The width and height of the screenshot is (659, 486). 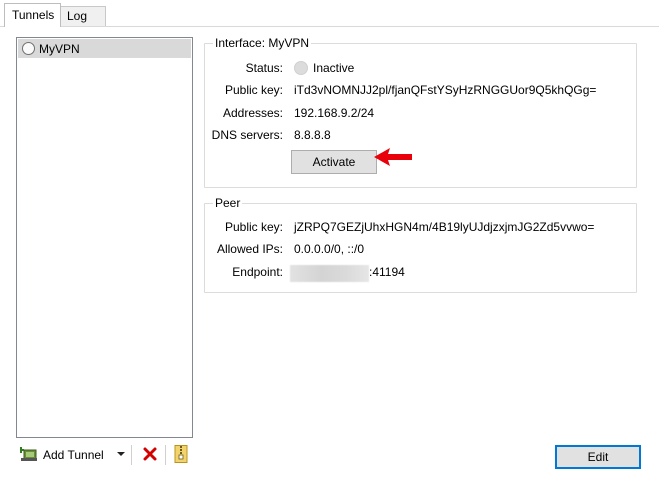 What do you see at coordinates (59, 48) in the screenshot?
I see `tunnel-name: MyVPN` at bounding box center [59, 48].